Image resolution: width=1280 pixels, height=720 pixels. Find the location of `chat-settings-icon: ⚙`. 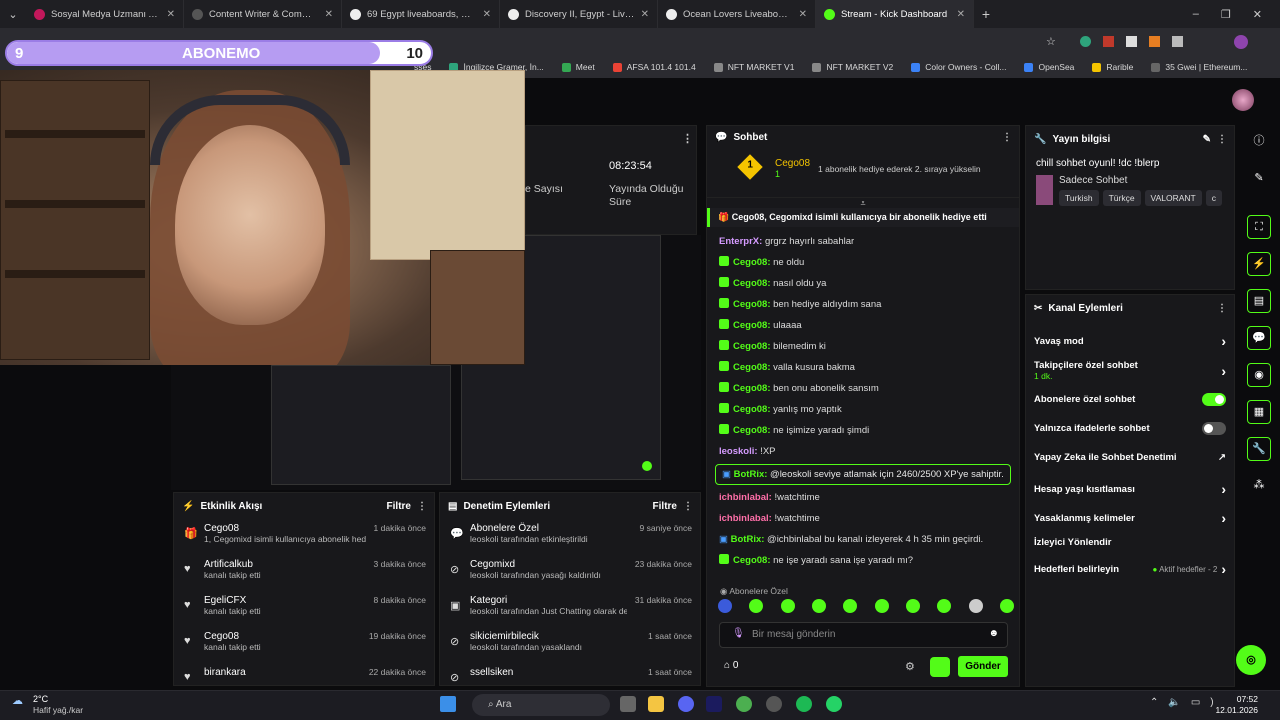

chat-settings-icon: ⚙ is located at coordinates (910, 666).